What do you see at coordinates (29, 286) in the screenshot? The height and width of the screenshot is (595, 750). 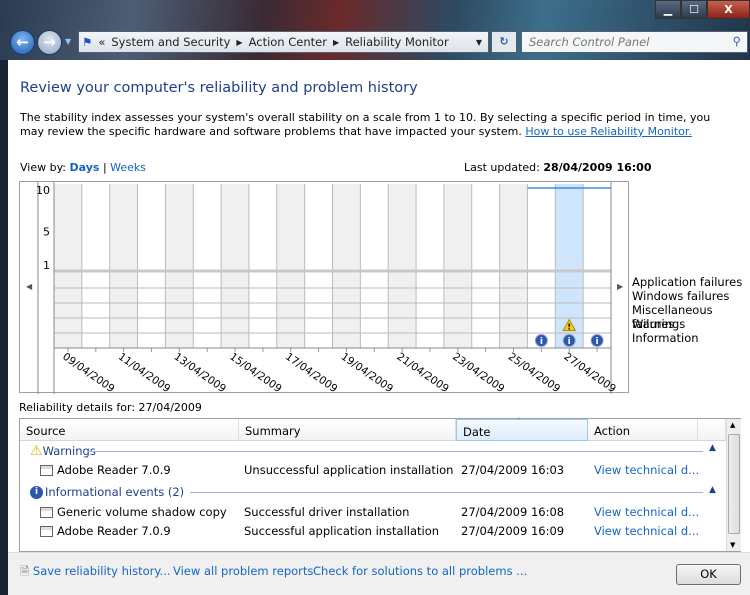 I see `scroll-left-icon: ◀` at bounding box center [29, 286].